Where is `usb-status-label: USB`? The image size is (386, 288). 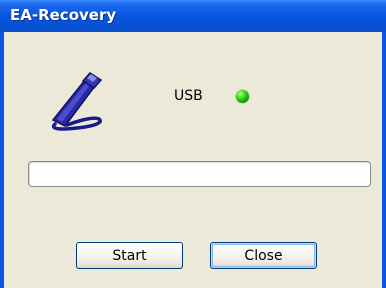
usb-status-label: USB is located at coordinates (188, 96).